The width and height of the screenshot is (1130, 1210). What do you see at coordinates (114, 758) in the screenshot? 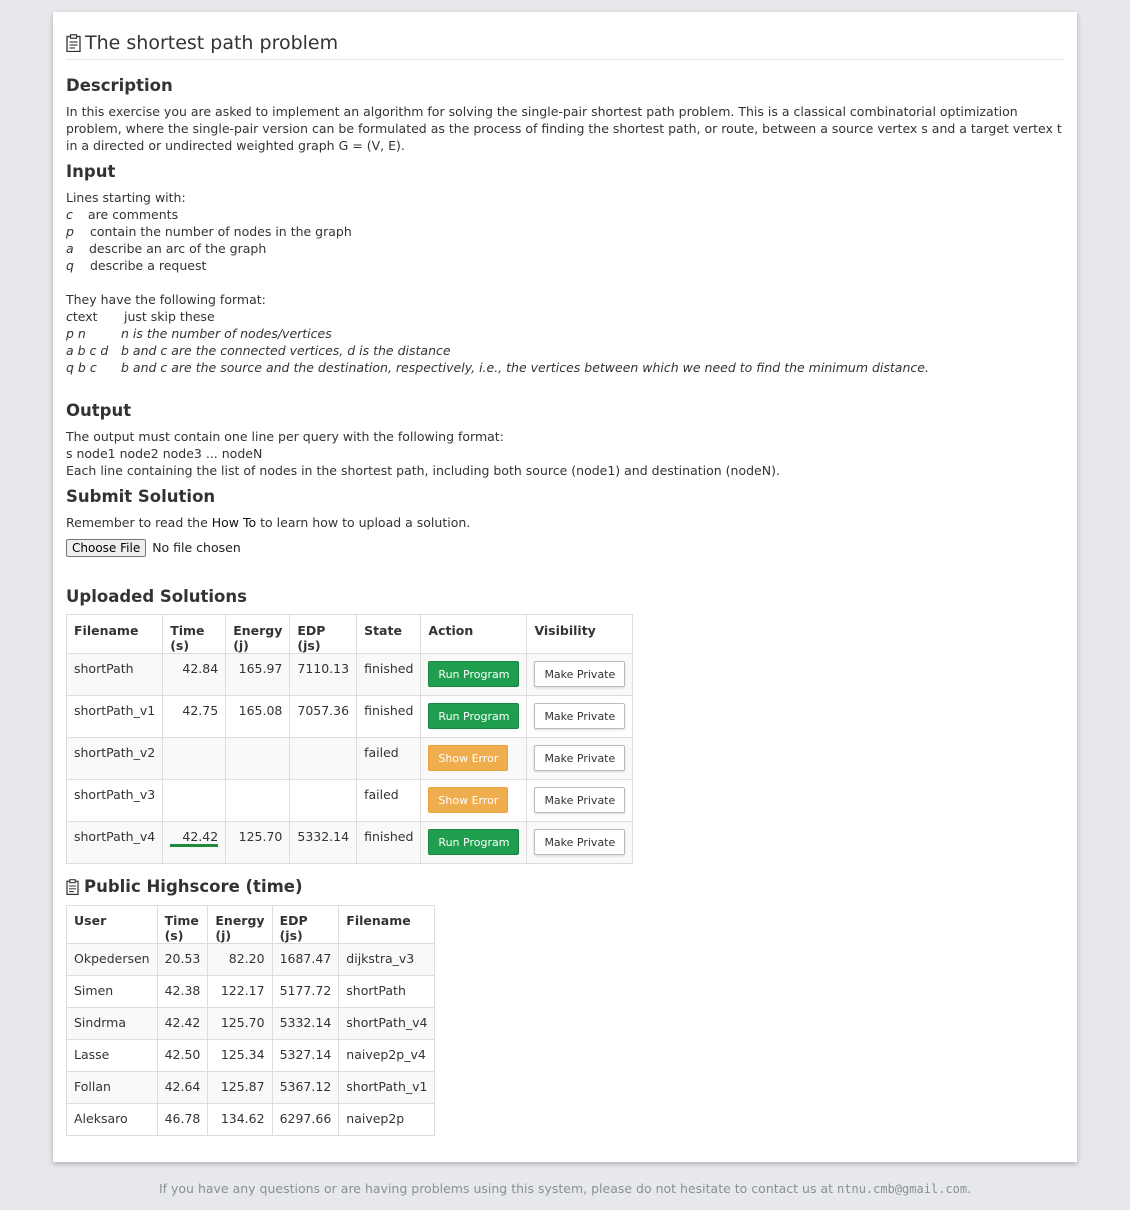
I see `cell-filename: shortPath_v2` at bounding box center [114, 758].